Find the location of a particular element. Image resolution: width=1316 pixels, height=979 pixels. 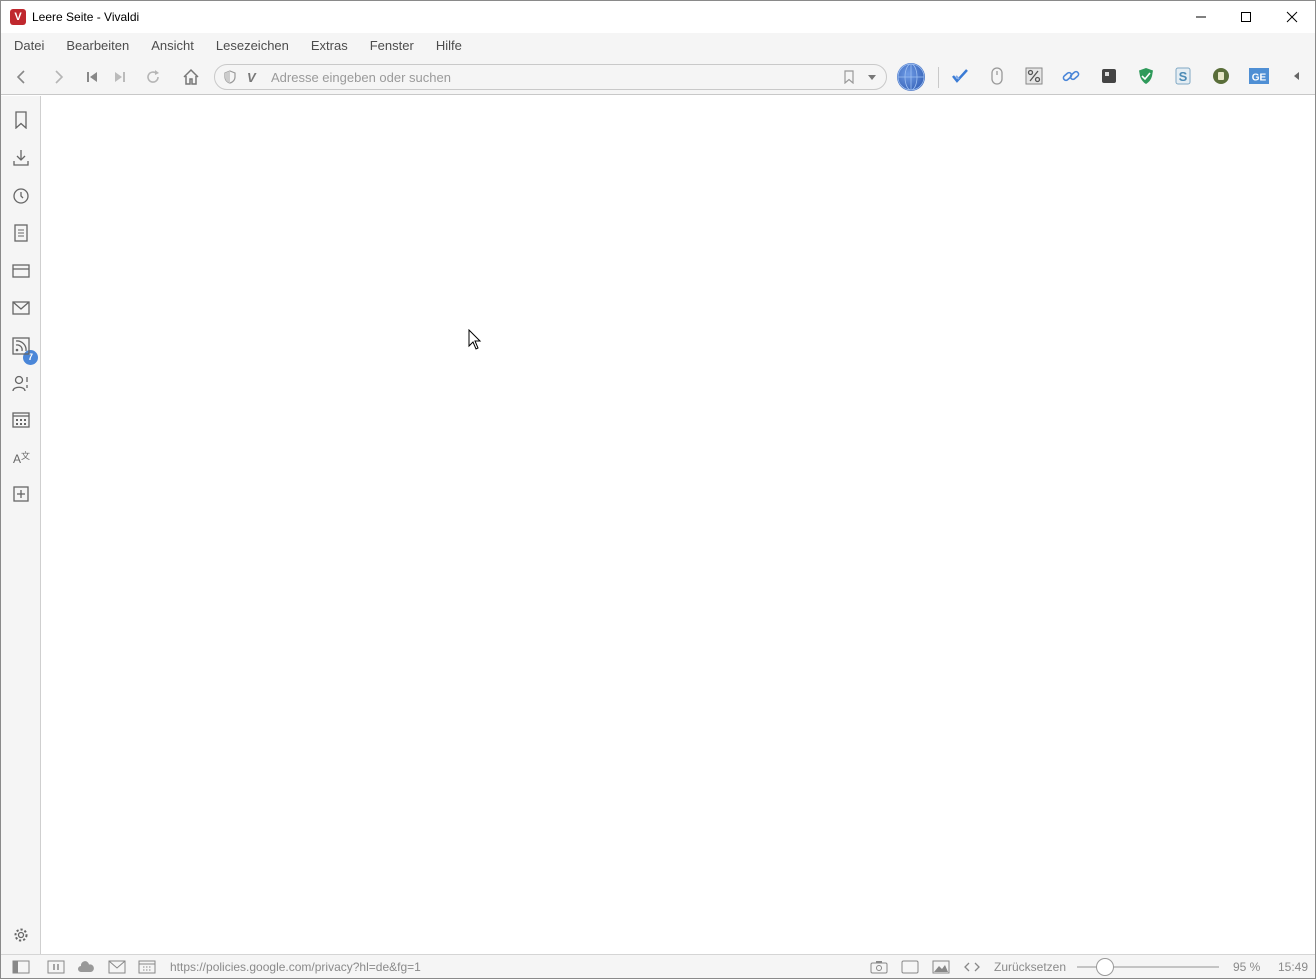

window-panel-icon is located at coordinates (21, 271).